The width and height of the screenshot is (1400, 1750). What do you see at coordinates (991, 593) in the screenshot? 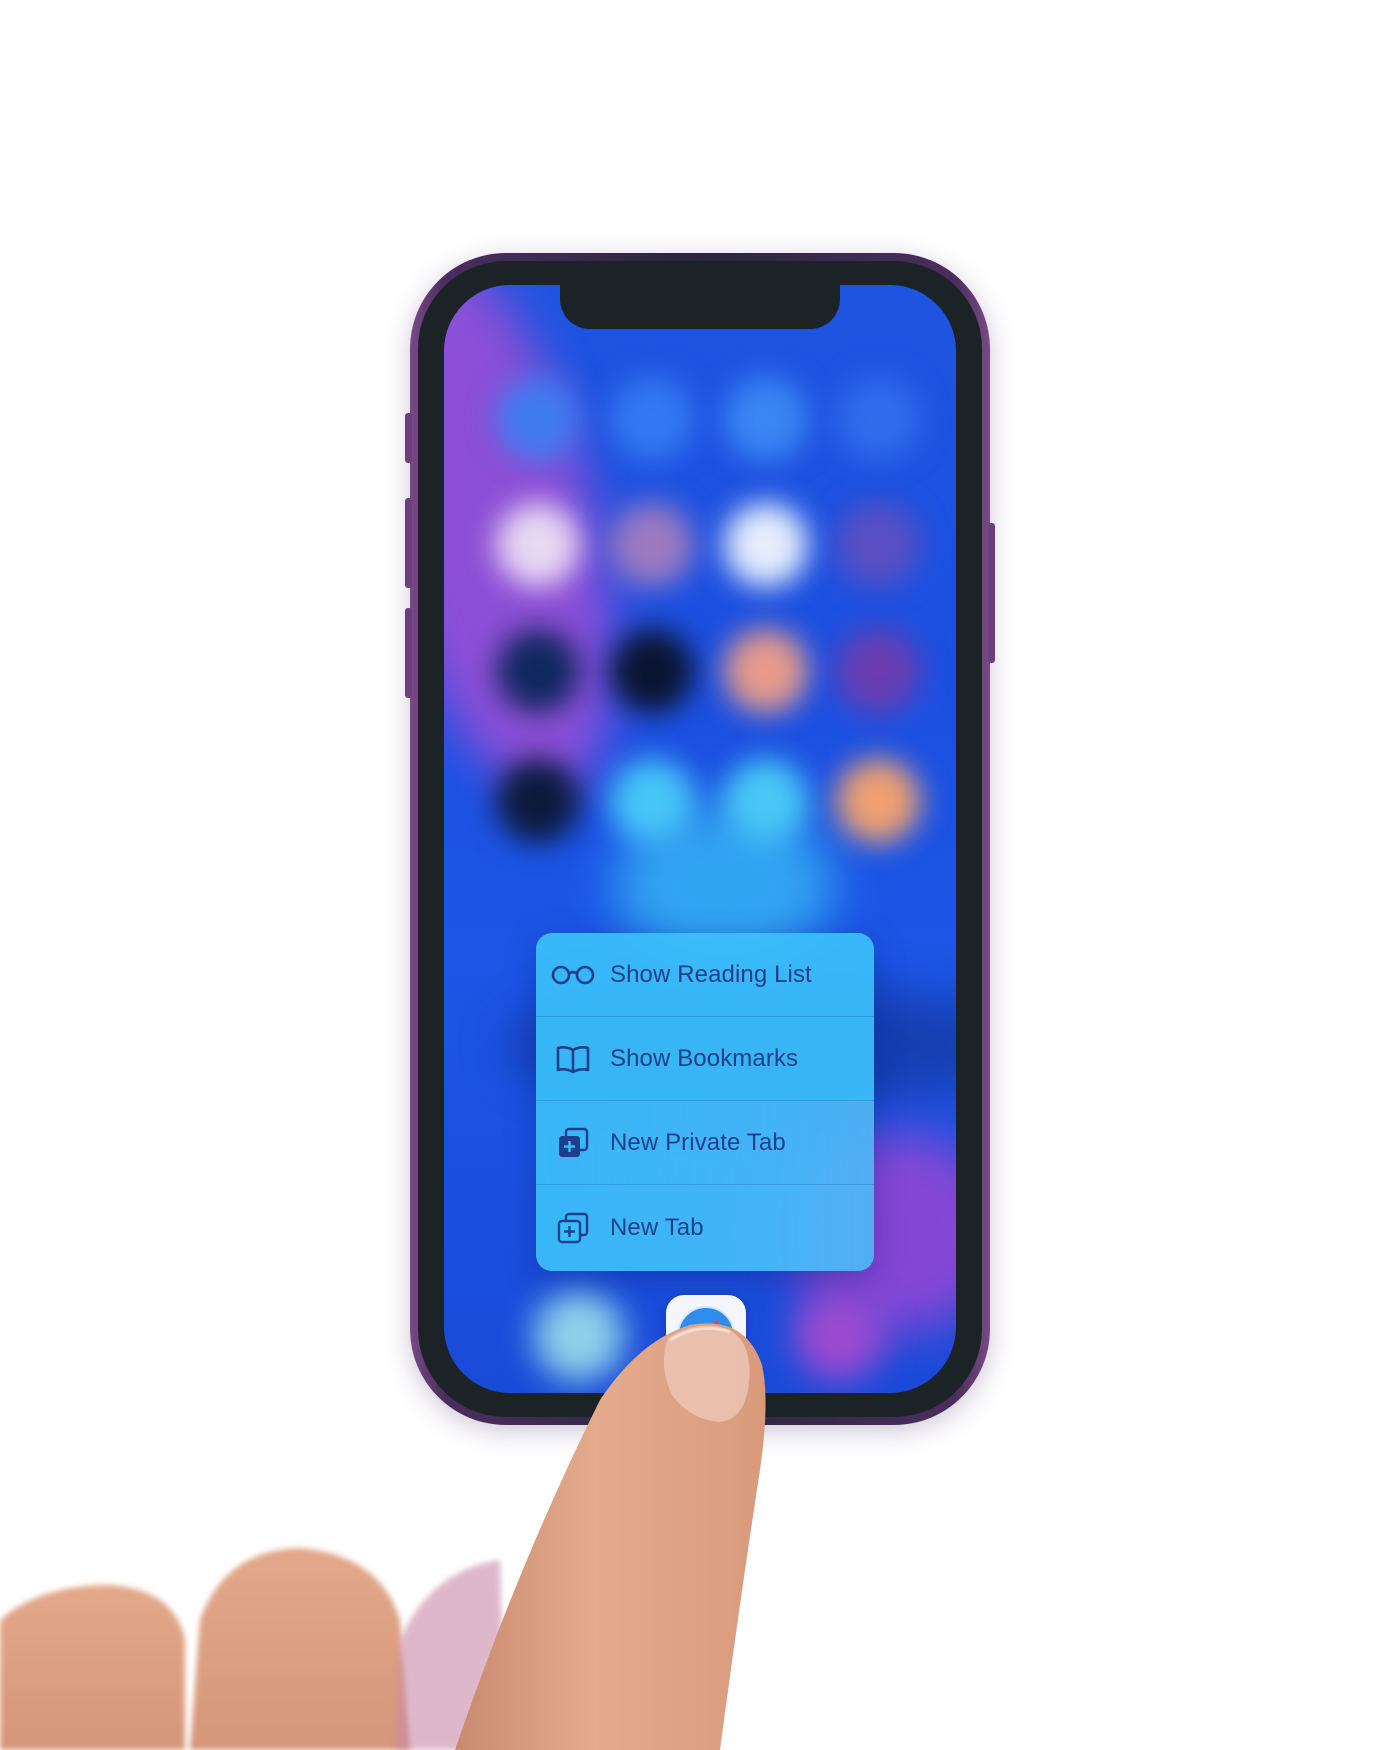
I see `side-button` at bounding box center [991, 593].